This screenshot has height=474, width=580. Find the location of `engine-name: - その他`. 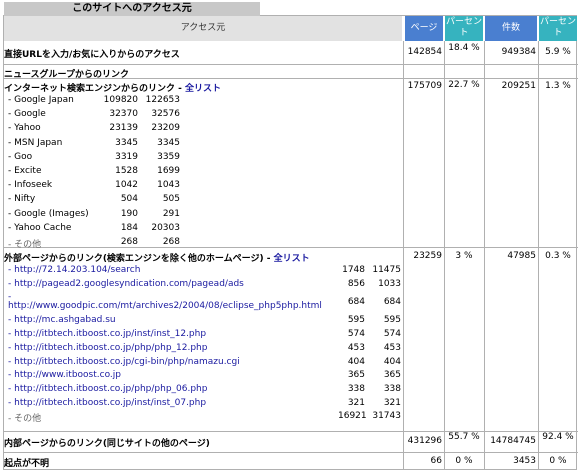

engine-name: - その他 is located at coordinates (25, 245).